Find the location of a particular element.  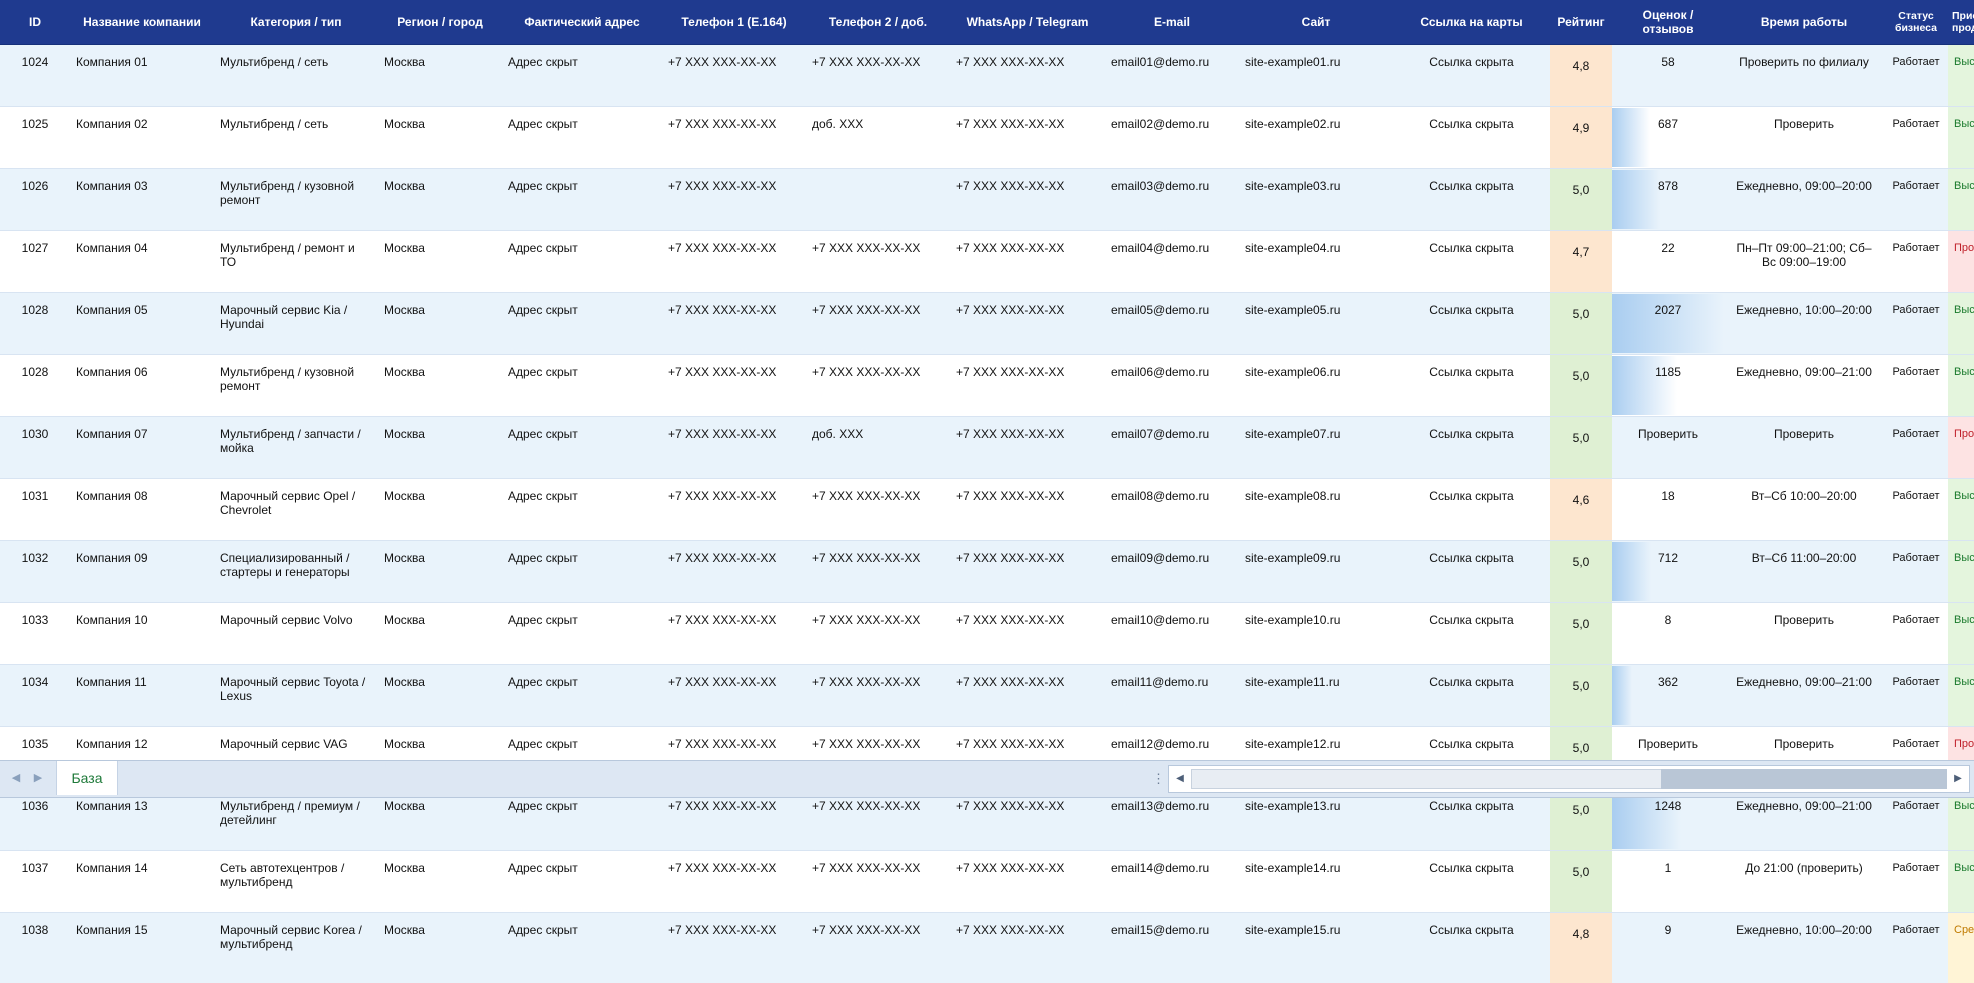

cell-reviews: 18 is located at coordinates (1668, 510).